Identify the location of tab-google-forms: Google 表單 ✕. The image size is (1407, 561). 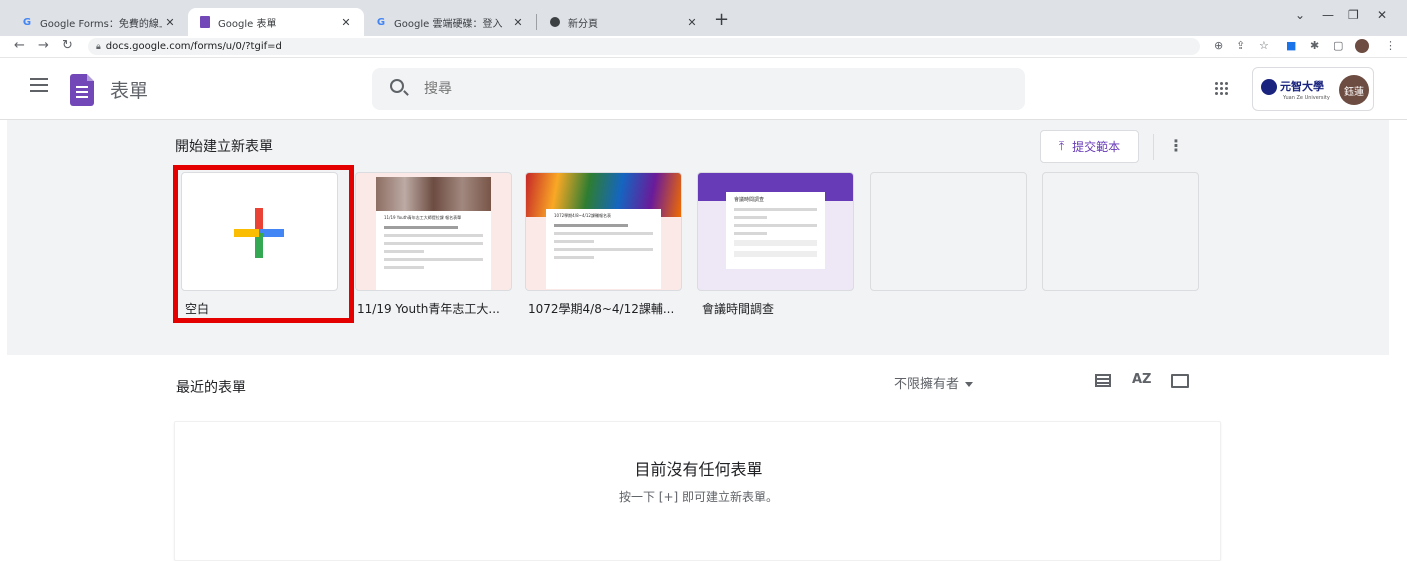
(276, 22).